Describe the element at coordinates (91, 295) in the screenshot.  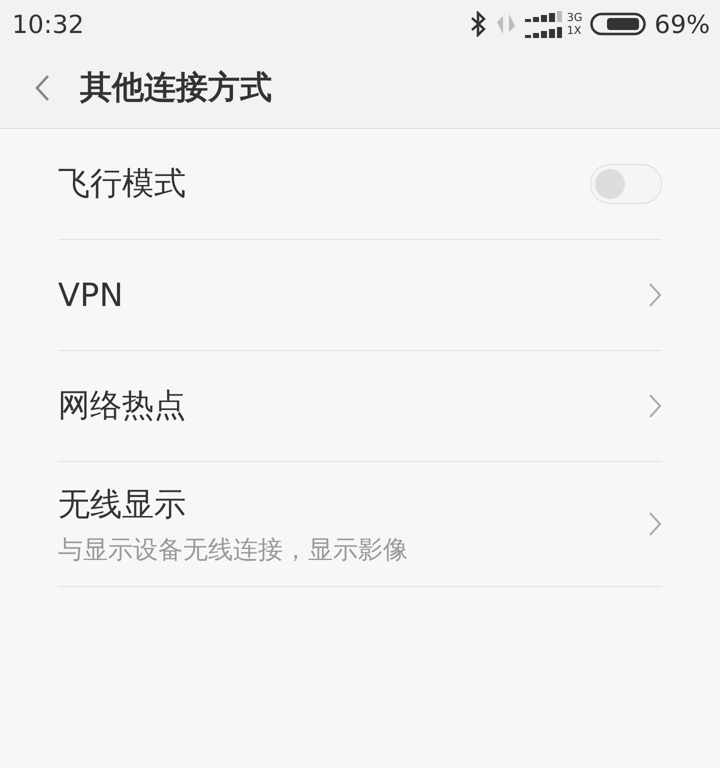
I see `row-label: VPN` at that location.